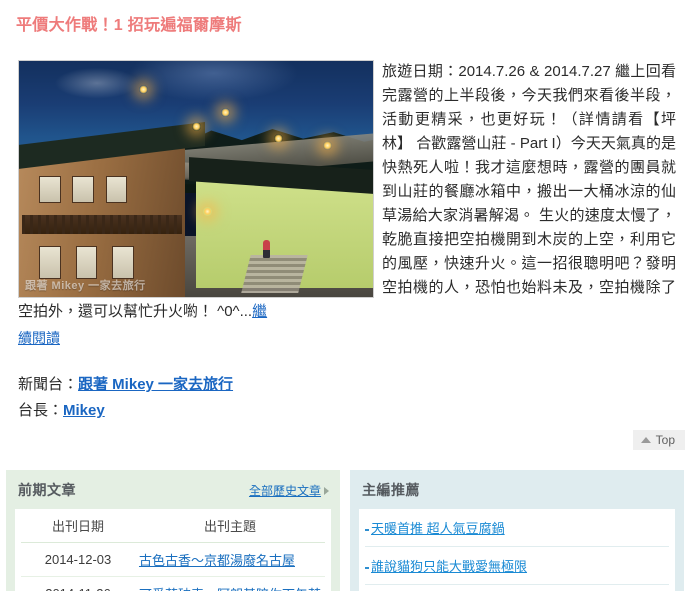  What do you see at coordinates (267, 249) in the screenshot?
I see `photo-person` at bounding box center [267, 249].